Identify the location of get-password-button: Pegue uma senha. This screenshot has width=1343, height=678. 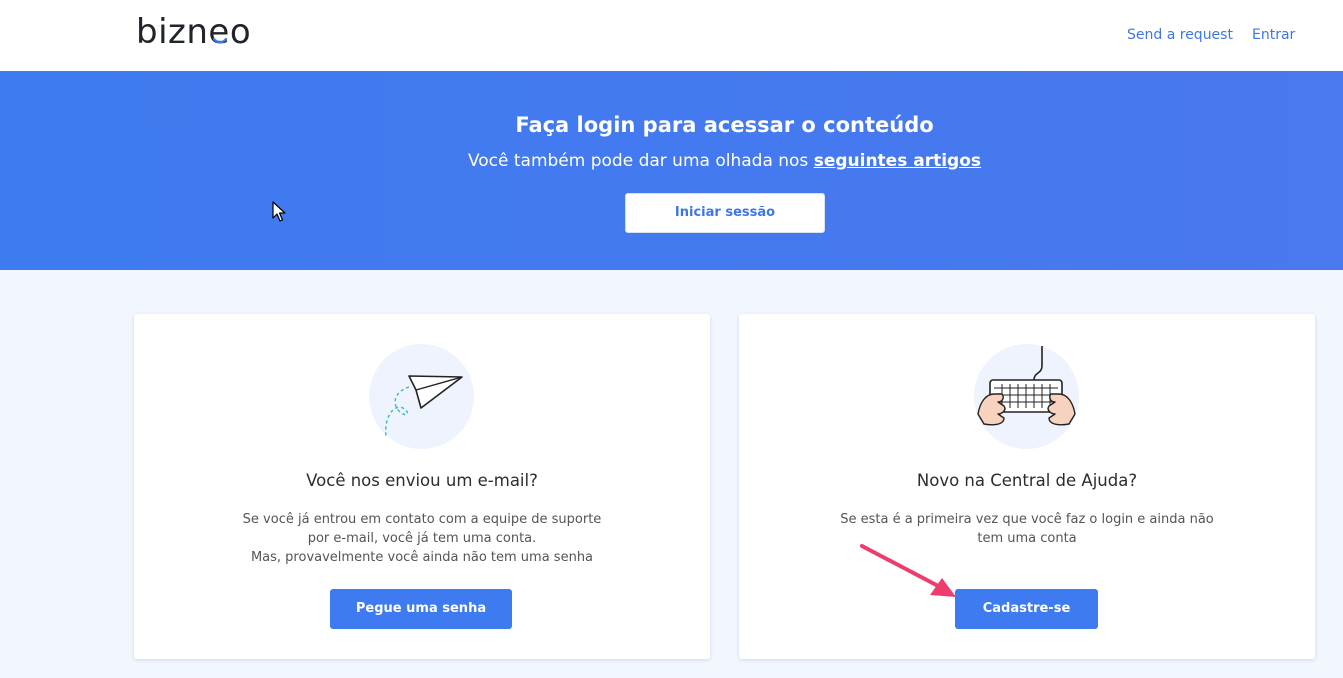
(421, 609).